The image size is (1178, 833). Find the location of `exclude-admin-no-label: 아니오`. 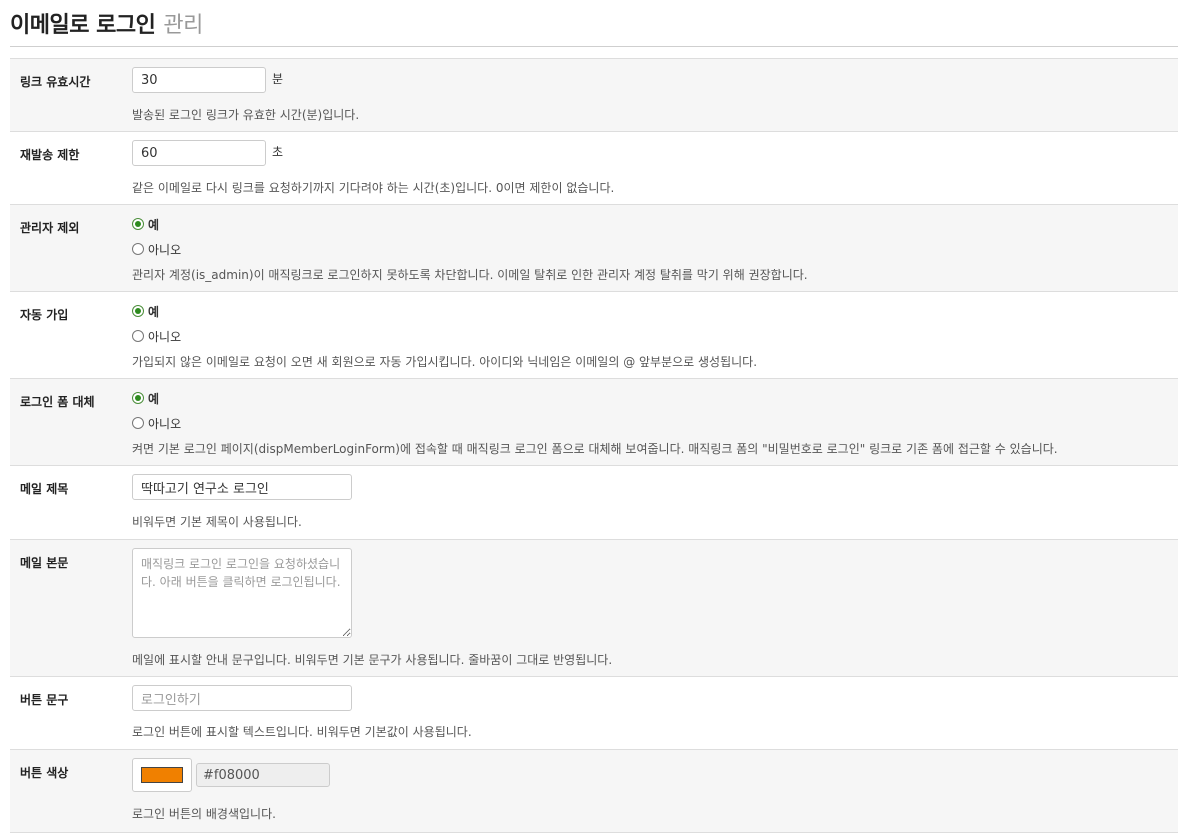

exclude-admin-no-label: 아니오 is located at coordinates (164, 249).